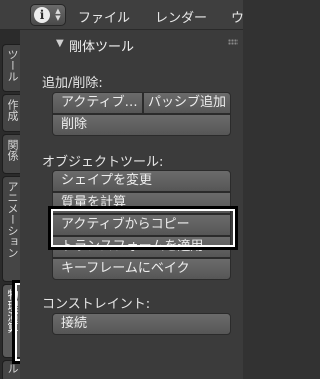 This screenshot has width=320, height=379. Describe the element at coordinates (141, 225) in the screenshot. I see `copy-from-active-button: アクティブからコピー` at that location.